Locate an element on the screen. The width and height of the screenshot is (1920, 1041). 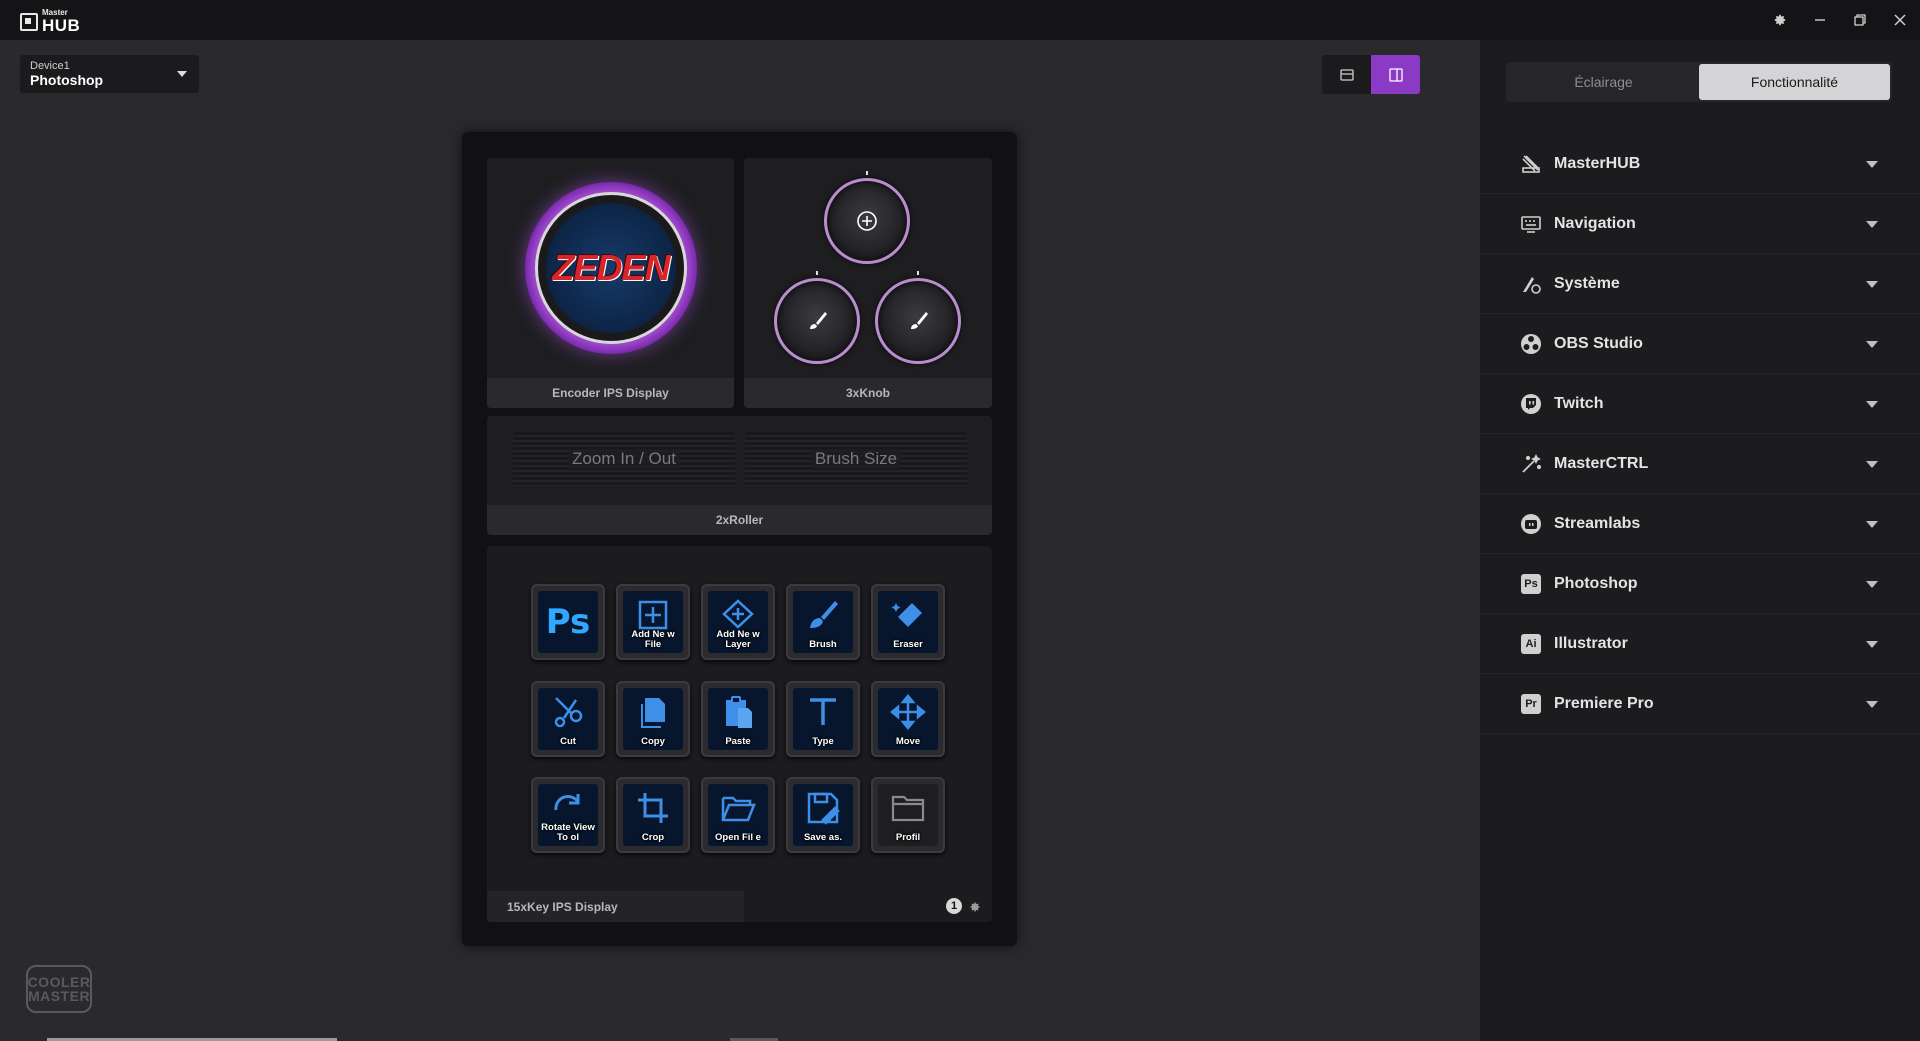
key-photoshop: Ps is located at coordinates (568, 622).